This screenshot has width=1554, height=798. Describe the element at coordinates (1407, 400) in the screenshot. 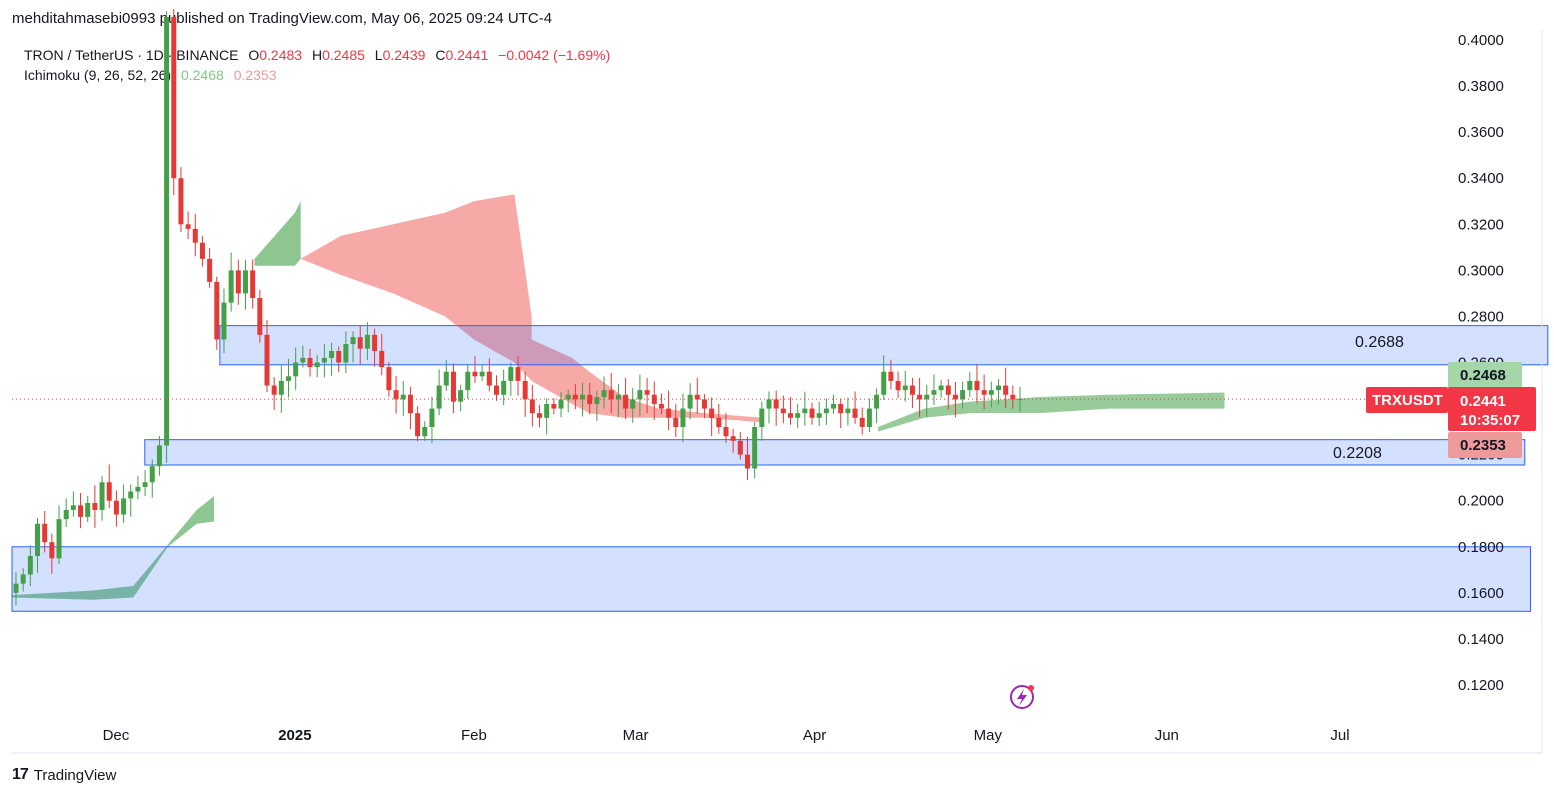

I see `symbol-badge: TRXUSDT` at that location.